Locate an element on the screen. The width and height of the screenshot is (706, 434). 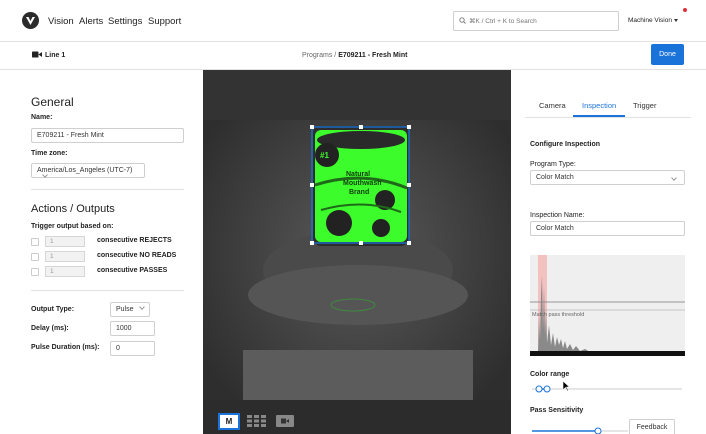
output-type-select: Pulse is located at coordinates (130, 309).